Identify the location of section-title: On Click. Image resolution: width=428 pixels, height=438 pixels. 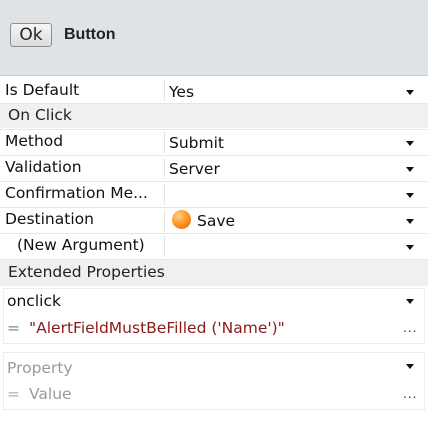
(40, 115).